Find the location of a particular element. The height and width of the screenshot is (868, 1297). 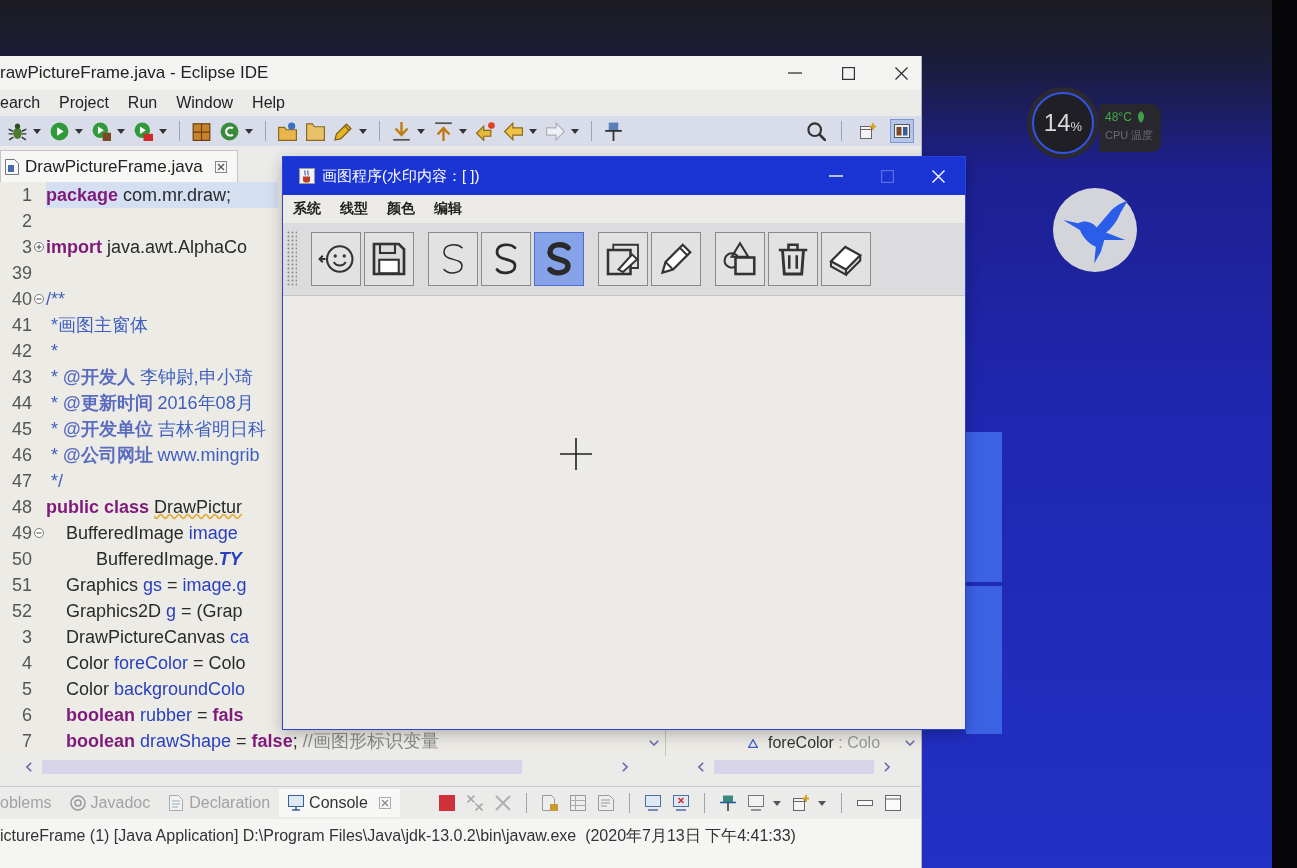

line-number: 45 is located at coordinates (21, 429).